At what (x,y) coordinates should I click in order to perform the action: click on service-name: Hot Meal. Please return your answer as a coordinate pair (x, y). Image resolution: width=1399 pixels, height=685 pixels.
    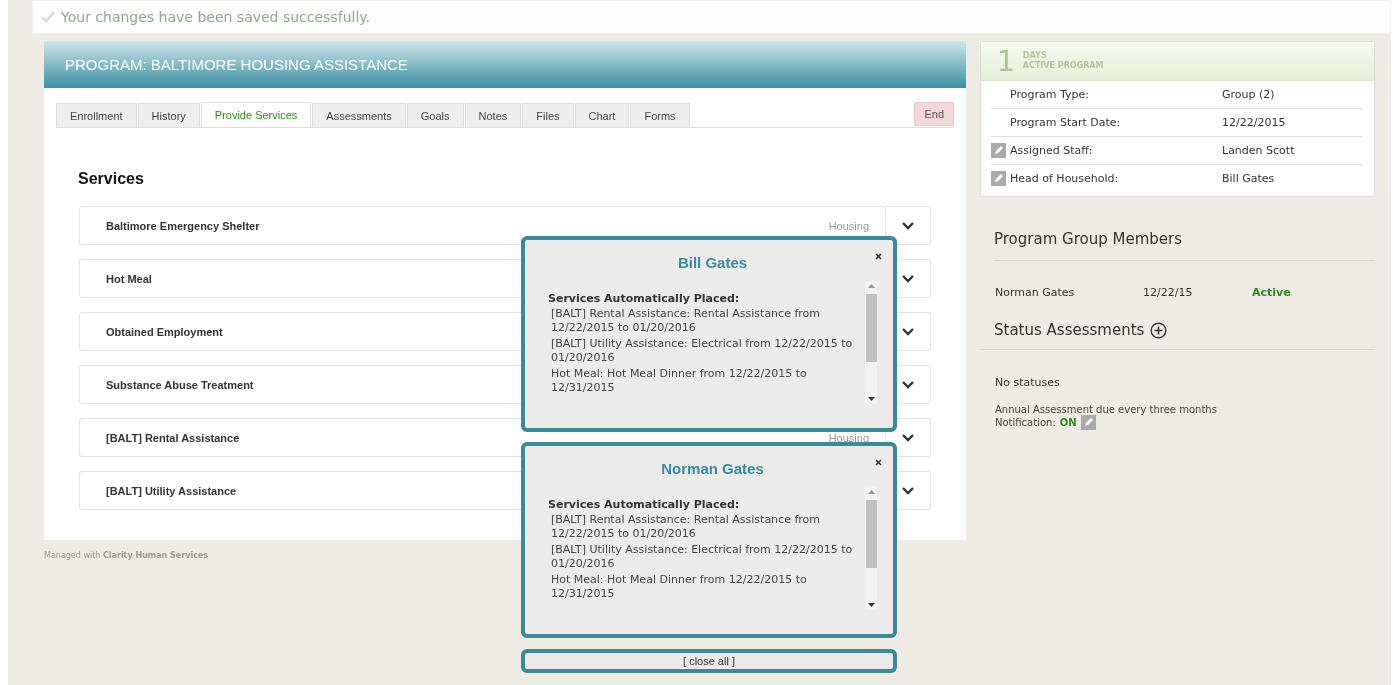
    Looking at the image, I should click on (129, 278).